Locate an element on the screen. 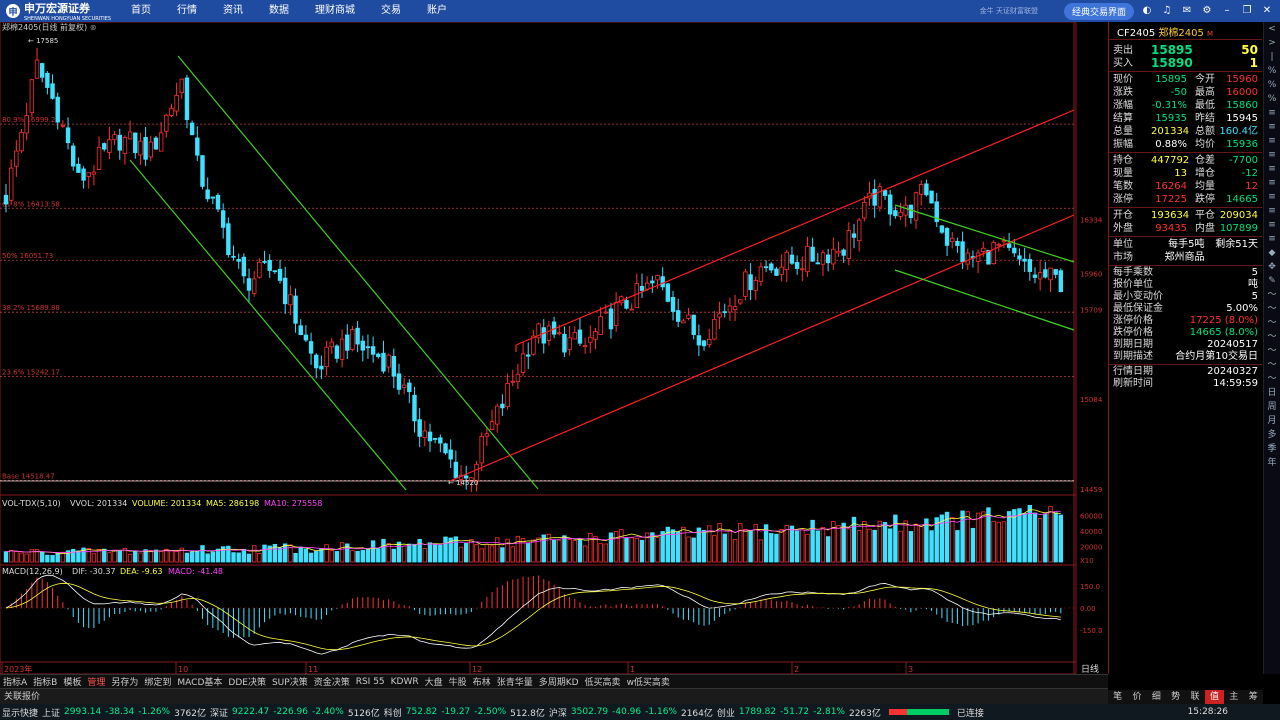  toolbar-tool-29-icon: 多 is located at coordinates (1272, 435).